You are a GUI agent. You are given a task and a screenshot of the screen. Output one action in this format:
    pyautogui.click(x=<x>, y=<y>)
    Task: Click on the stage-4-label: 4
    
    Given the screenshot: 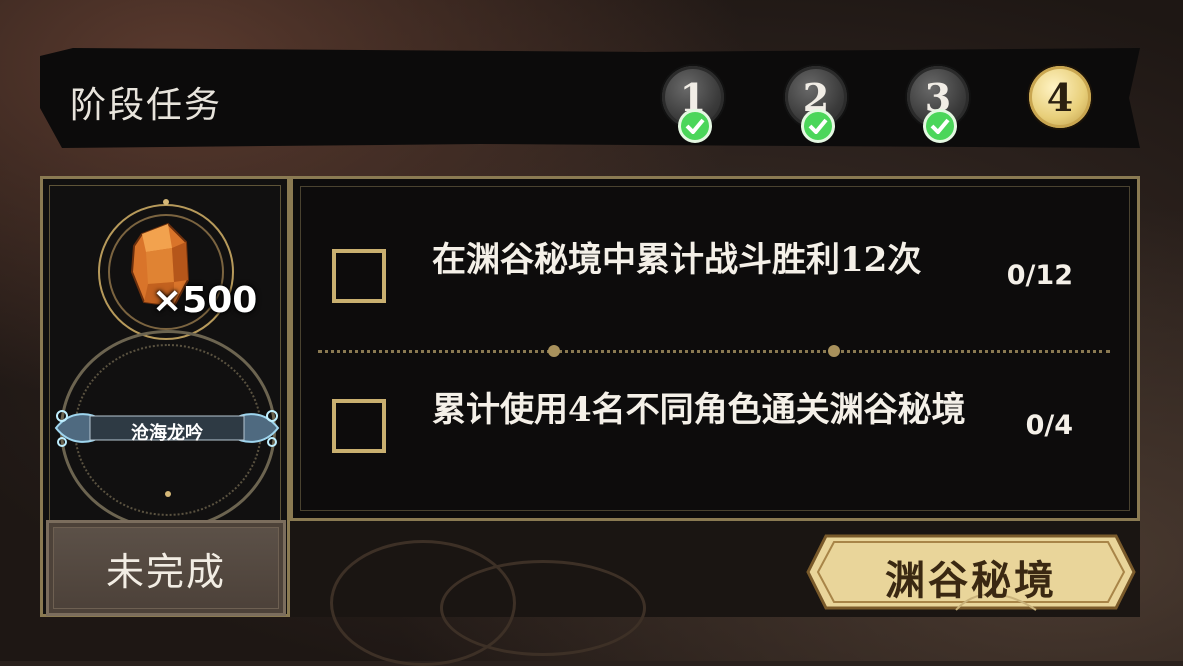 What is the action you would take?
    pyautogui.click(x=1060, y=97)
    